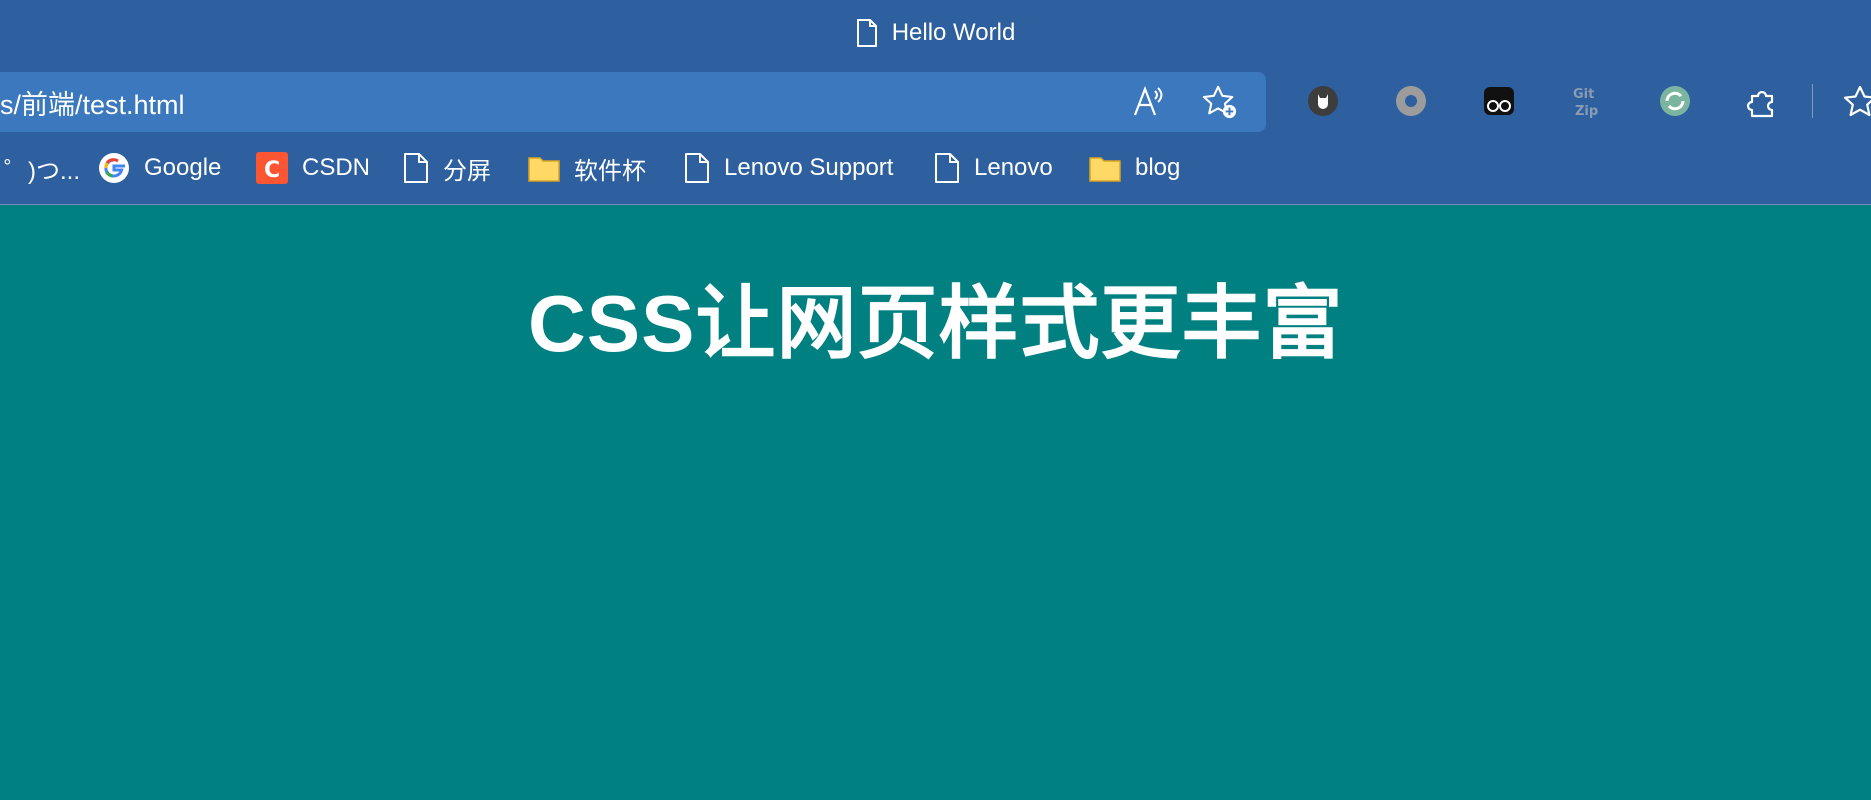  What do you see at coordinates (1763, 101) in the screenshot?
I see `puzzle-extensions-icon` at bounding box center [1763, 101].